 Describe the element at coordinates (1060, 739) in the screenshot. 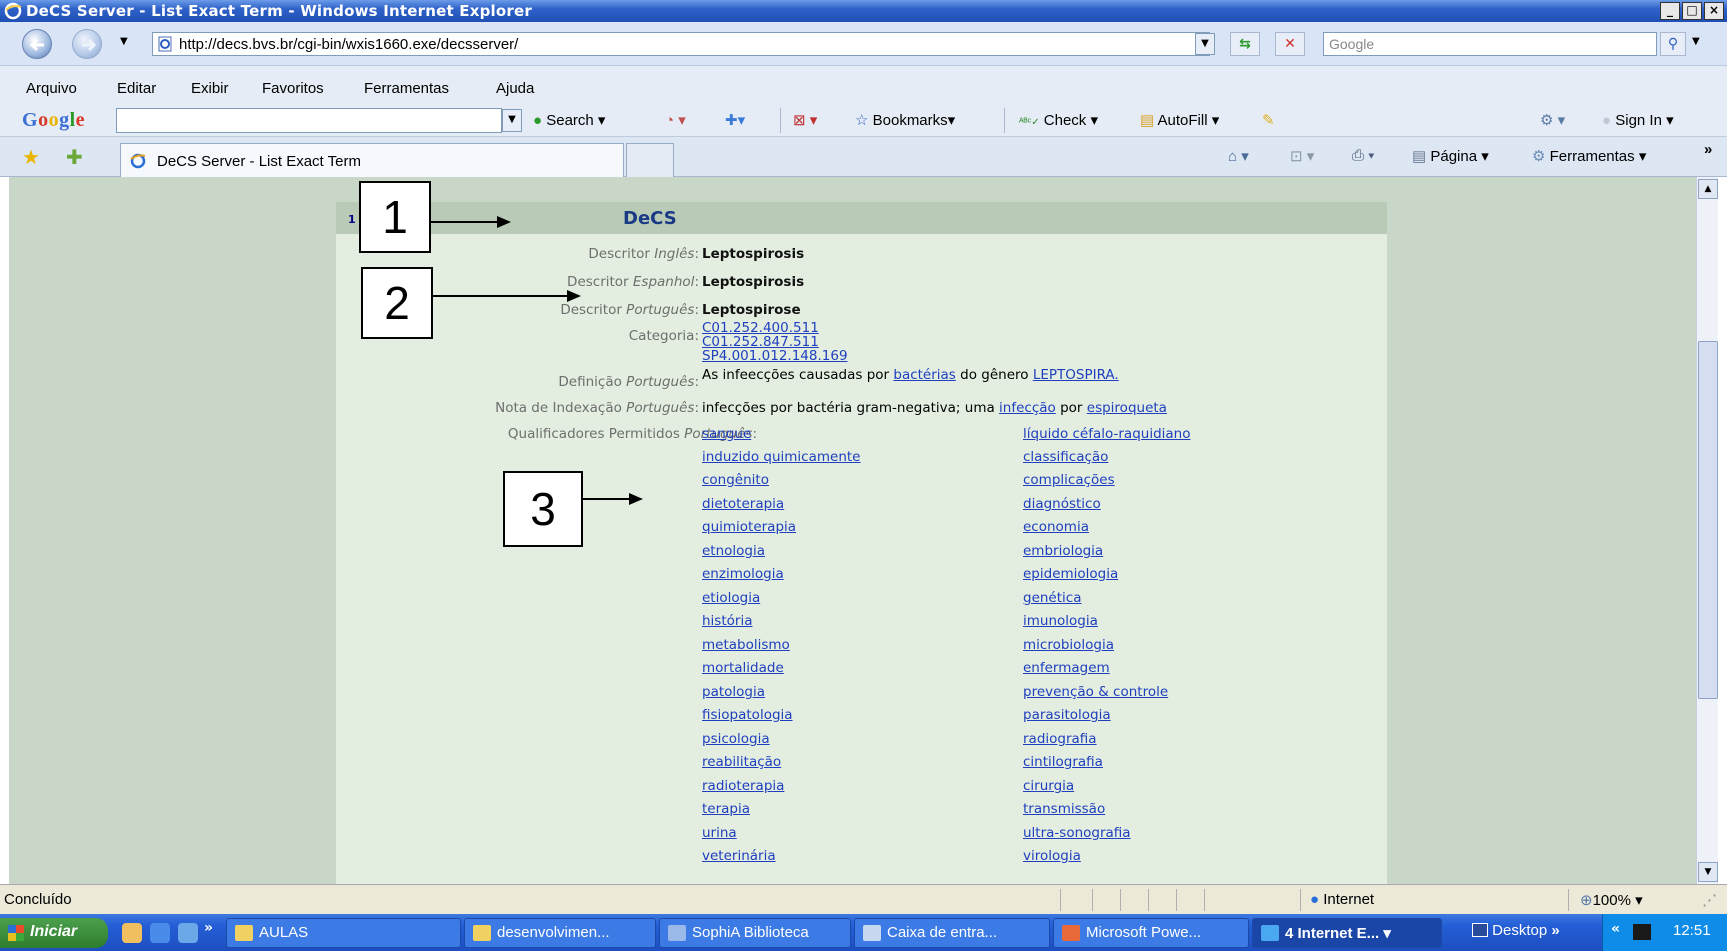

I see `qualifier-link: radiografia` at that location.